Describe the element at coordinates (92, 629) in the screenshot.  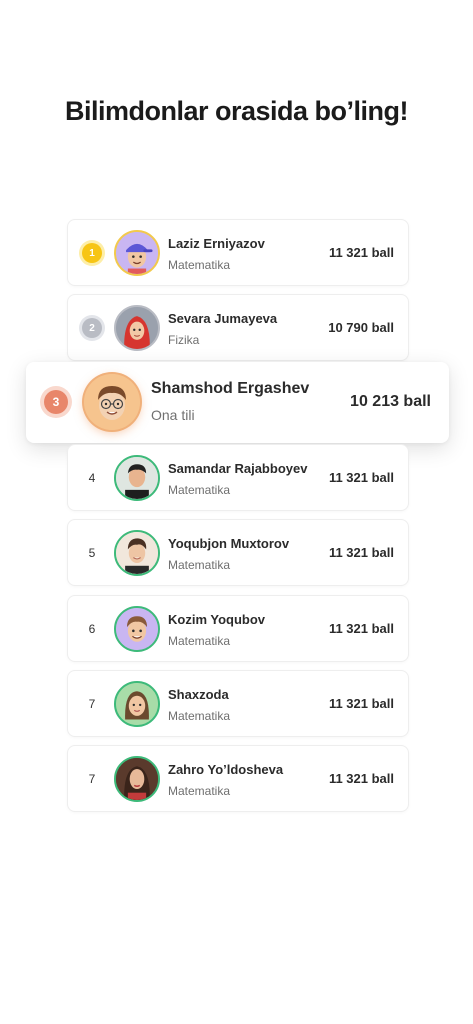
I see `rank-number: 6` at that location.